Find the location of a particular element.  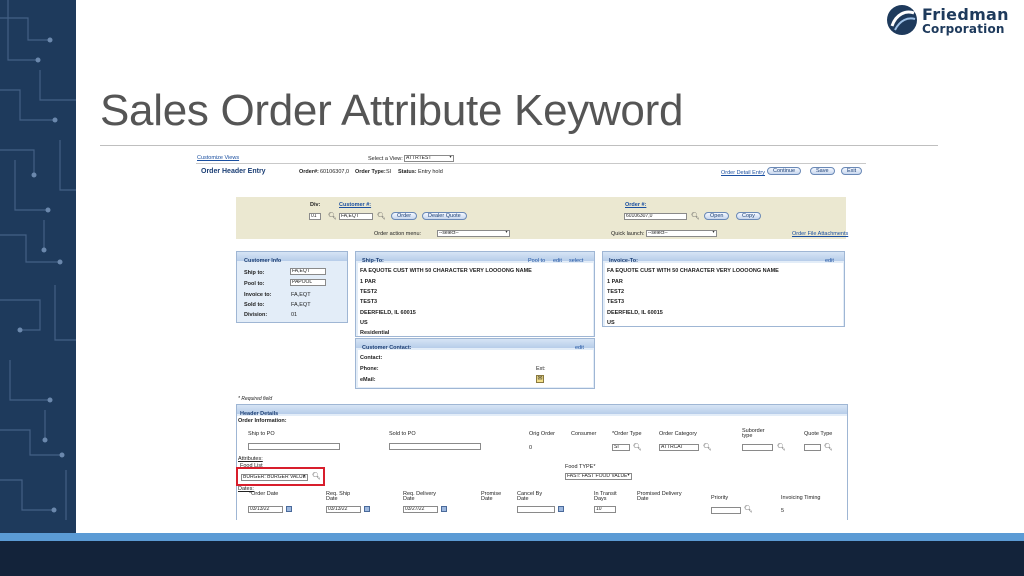

order-num-input: 60106307,0 is located at coordinates (655, 216).